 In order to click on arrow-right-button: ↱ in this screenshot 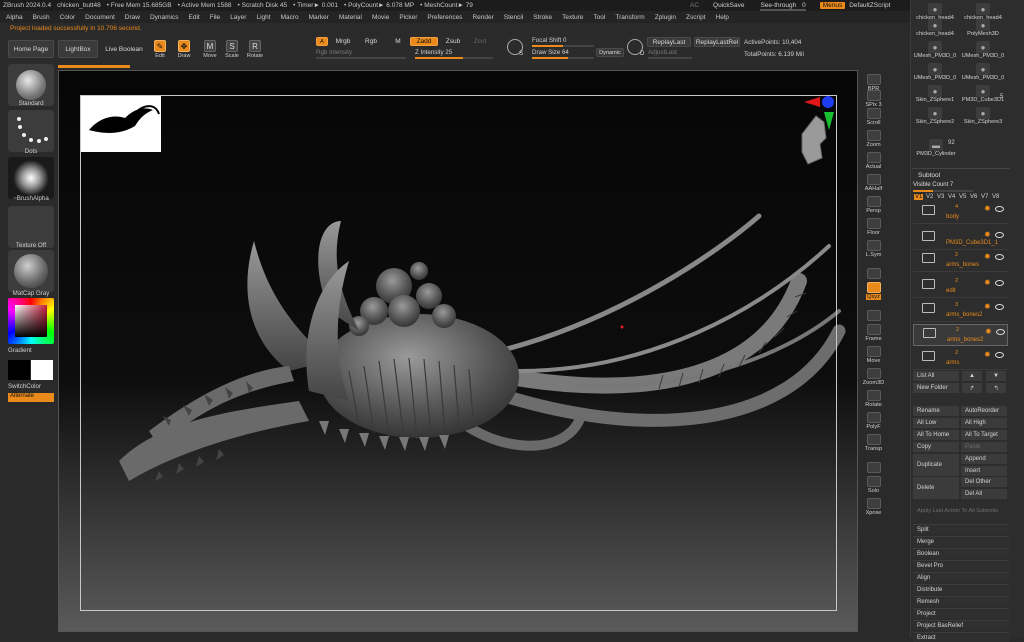, I will do `click(972, 388)`.